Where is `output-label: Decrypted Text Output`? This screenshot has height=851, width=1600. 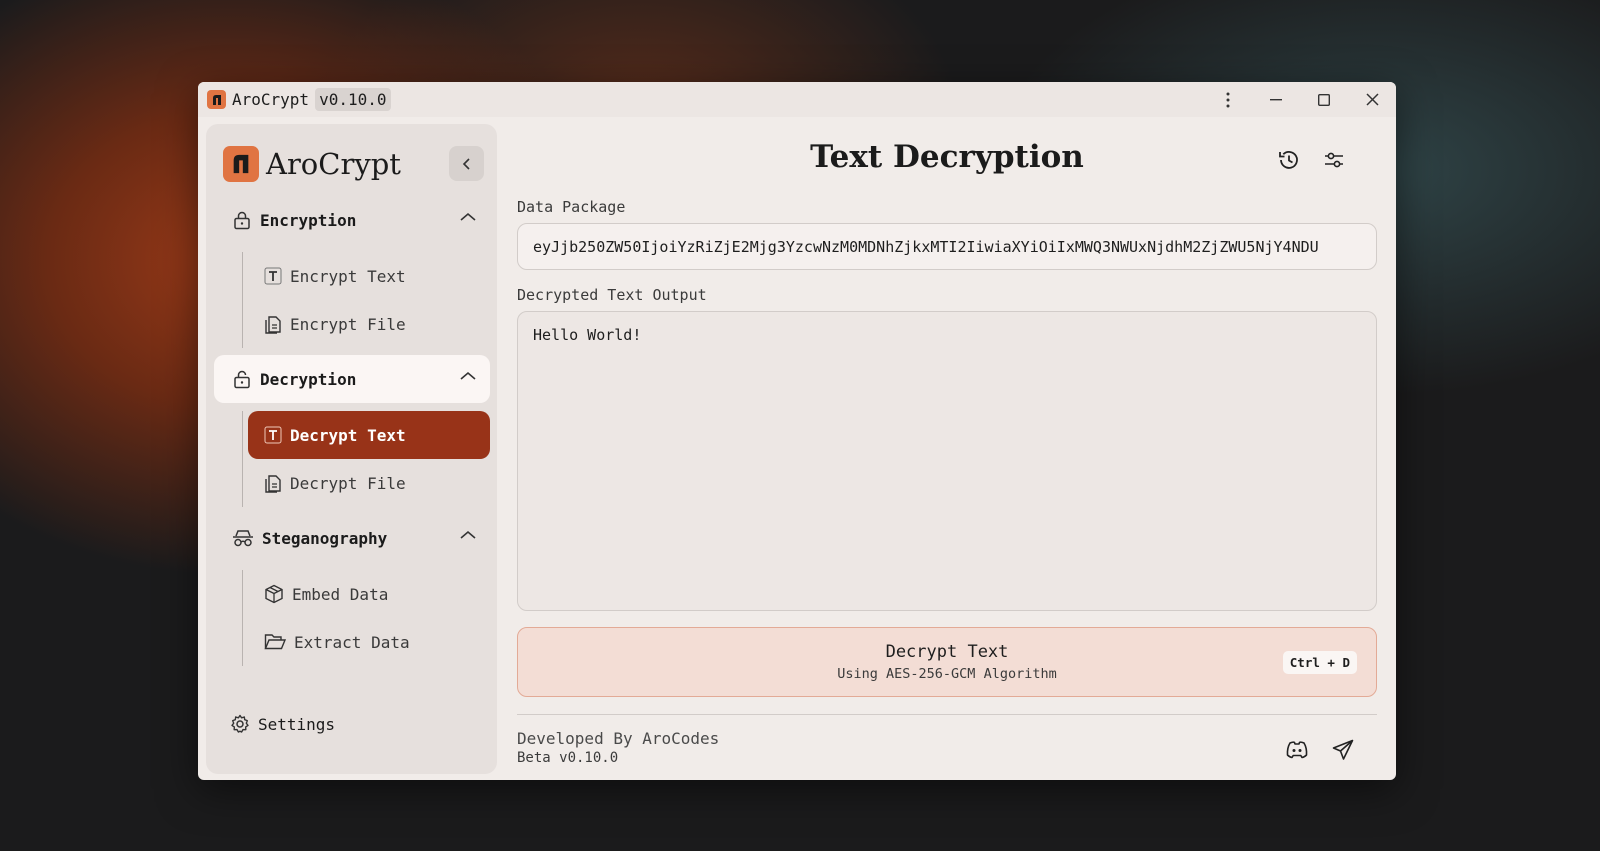
output-label: Decrypted Text Output is located at coordinates (612, 295).